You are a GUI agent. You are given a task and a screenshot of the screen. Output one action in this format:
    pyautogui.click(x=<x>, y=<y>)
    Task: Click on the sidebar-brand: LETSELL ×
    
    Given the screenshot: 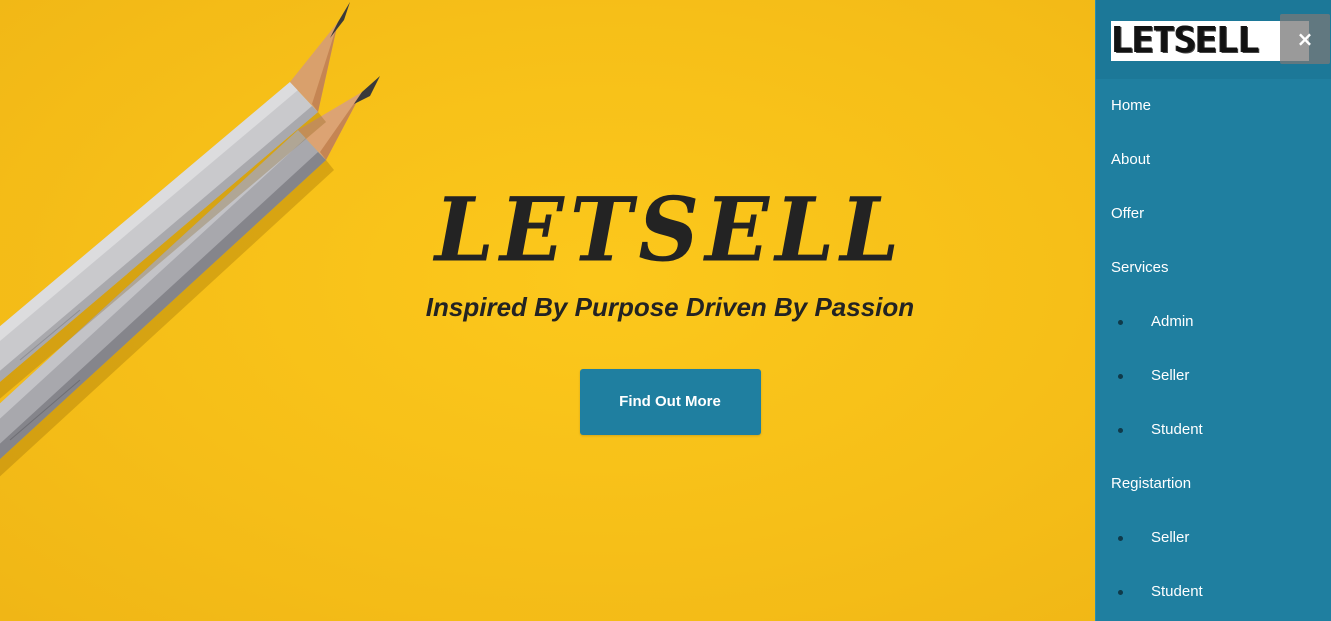 What is the action you would take?
    pyautogui.click(x=1213, y=39)
    